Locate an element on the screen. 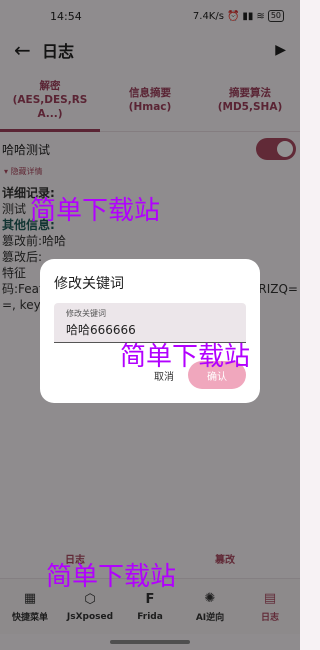 The width and height of the screenshot is (320, 650). dialog-title: 修改关键词 is located at coordinates (89, 284).